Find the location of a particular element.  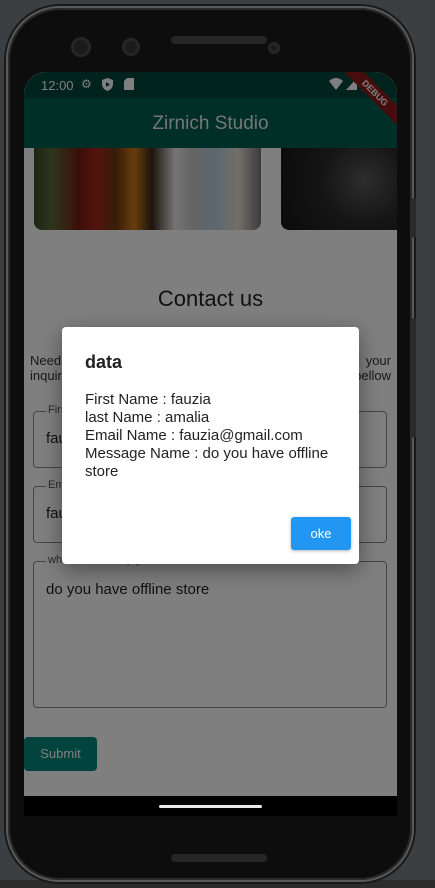

camera-icon is located at coordinates (81, 47).